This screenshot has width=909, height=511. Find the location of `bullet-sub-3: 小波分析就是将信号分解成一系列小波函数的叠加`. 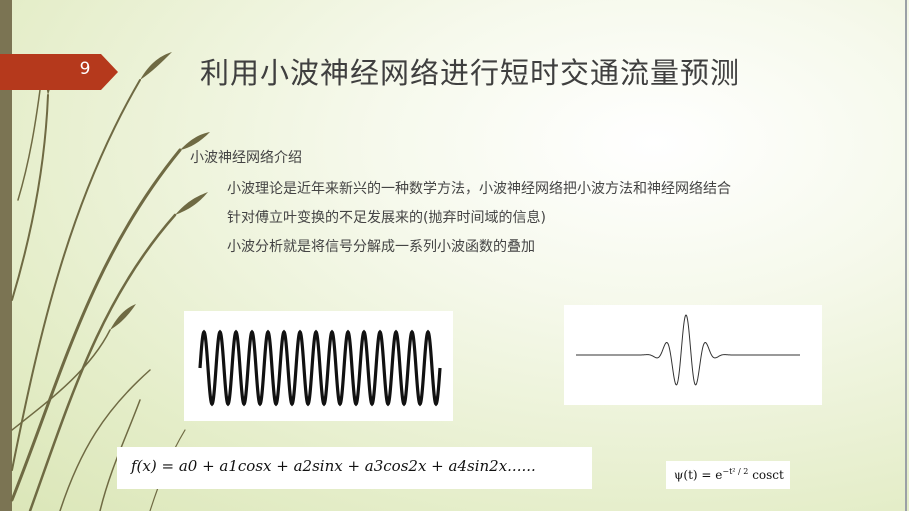

bullet-sub-3: 小波分析就是将信号分解成一系列小波函数的叠加 is located at coordinates (381, 247).